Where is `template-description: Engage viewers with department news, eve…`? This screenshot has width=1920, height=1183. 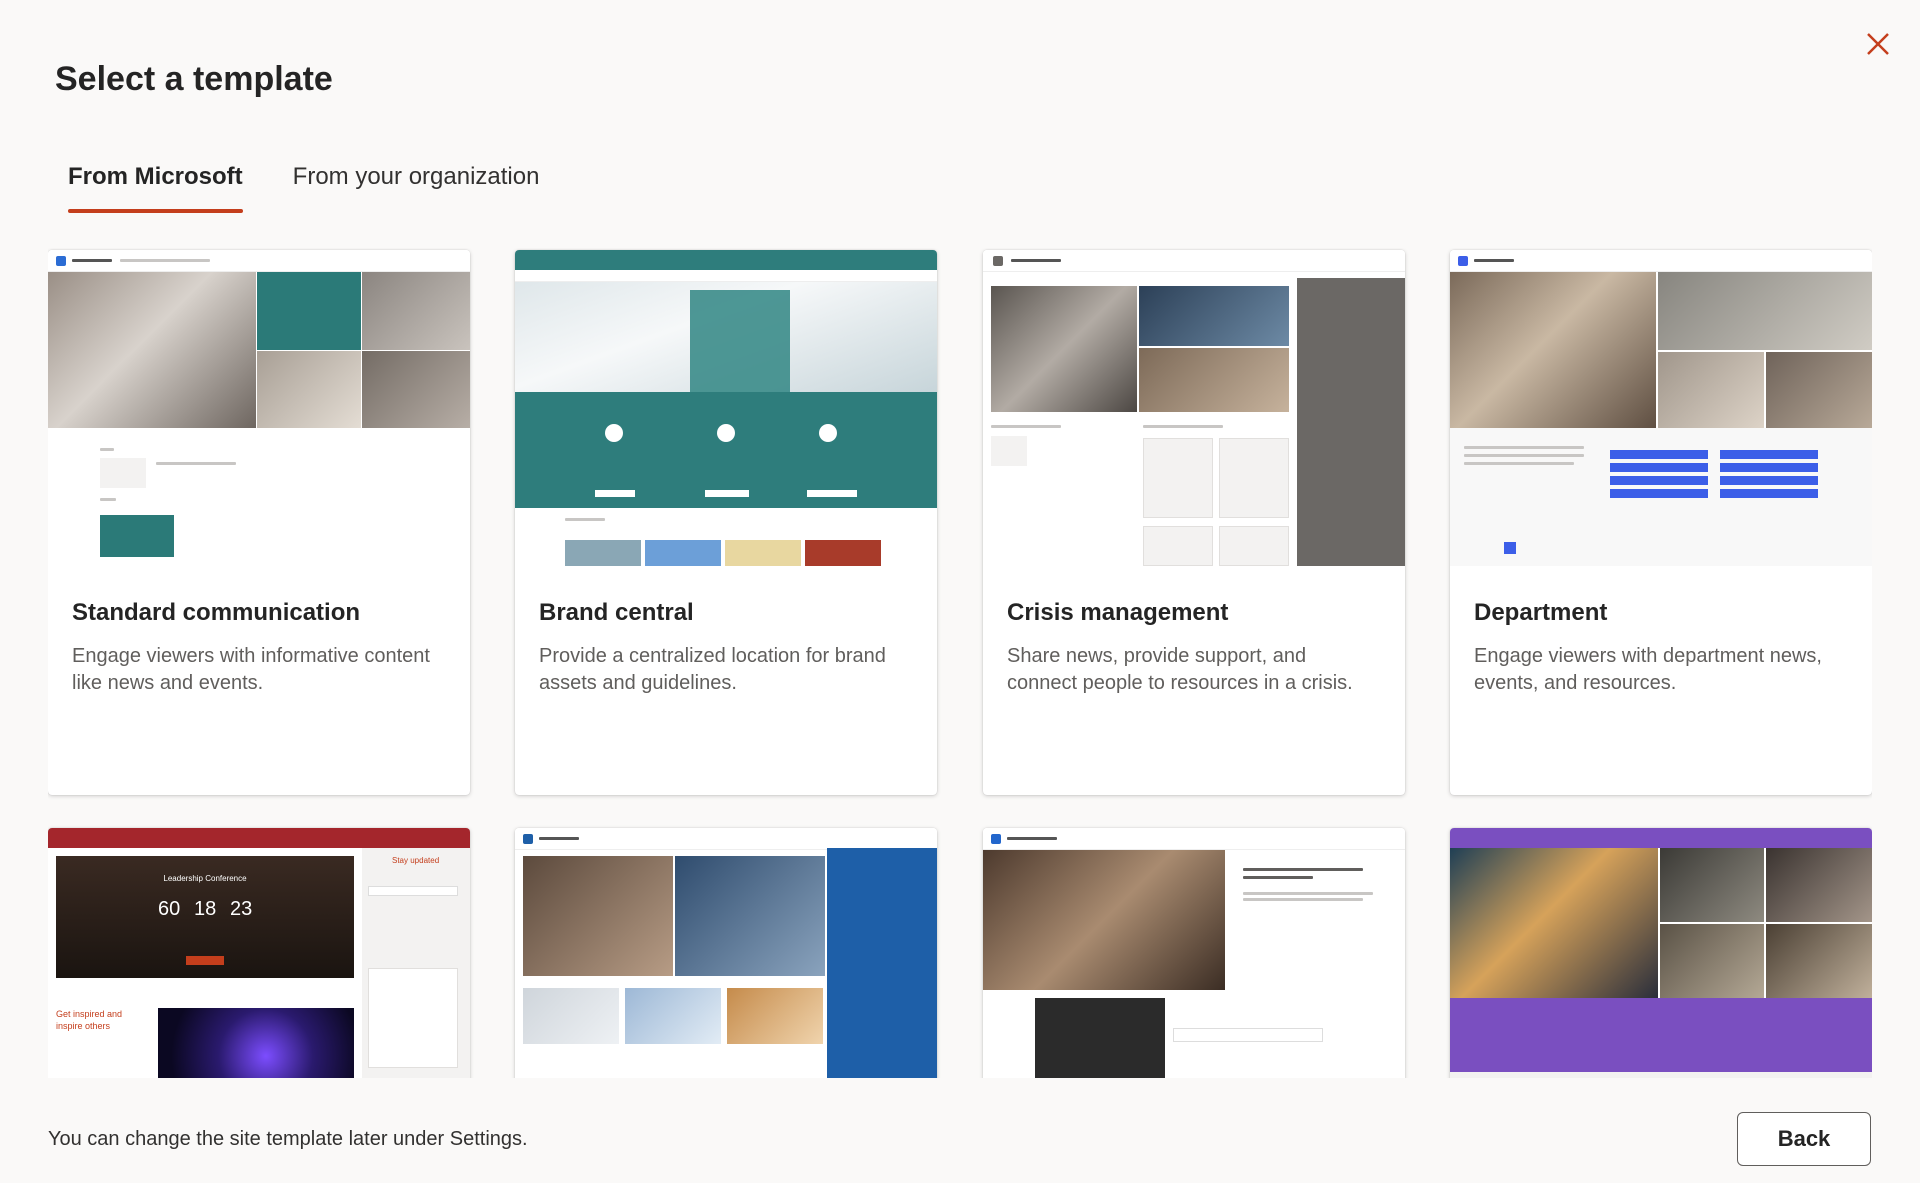
template-description: Engage viewers with department news, eve… is located at coordinates (1648, 669).